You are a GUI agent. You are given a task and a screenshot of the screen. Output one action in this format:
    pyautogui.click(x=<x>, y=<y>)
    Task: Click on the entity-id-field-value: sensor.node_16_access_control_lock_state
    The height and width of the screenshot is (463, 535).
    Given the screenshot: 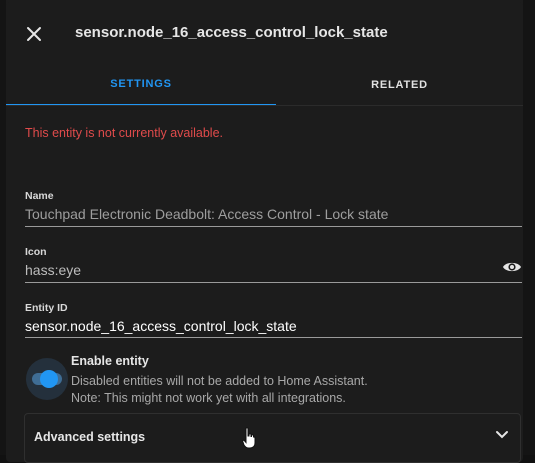 What is the action you would take?
    pyautogui.click(x=273, y=326)
    